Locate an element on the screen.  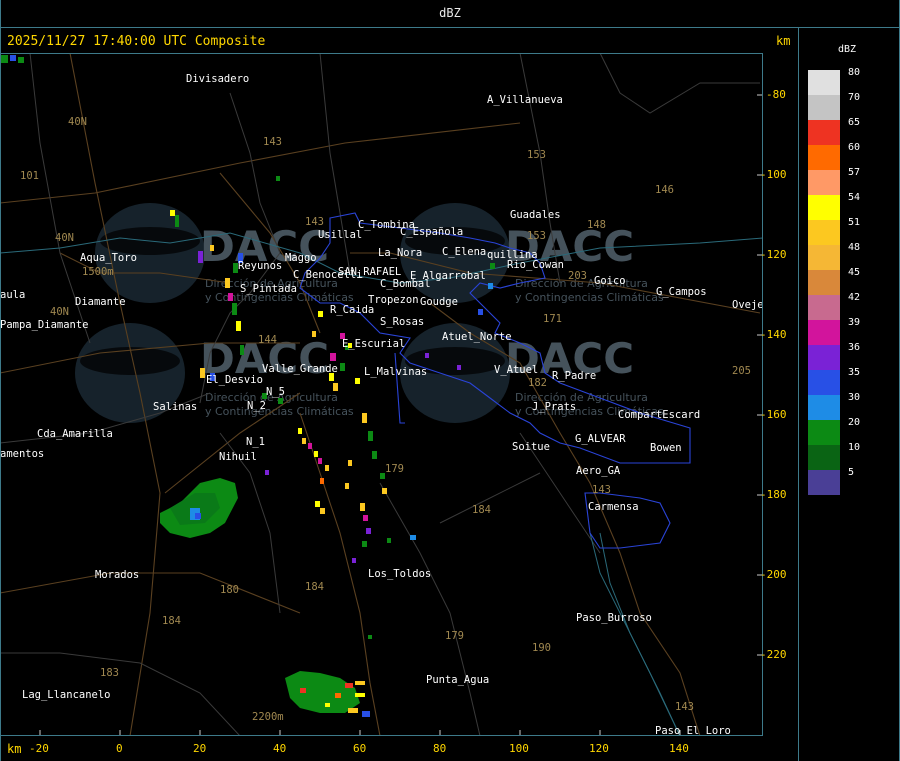
place-label: A_Villanueva is located at coordinates (525, 100).